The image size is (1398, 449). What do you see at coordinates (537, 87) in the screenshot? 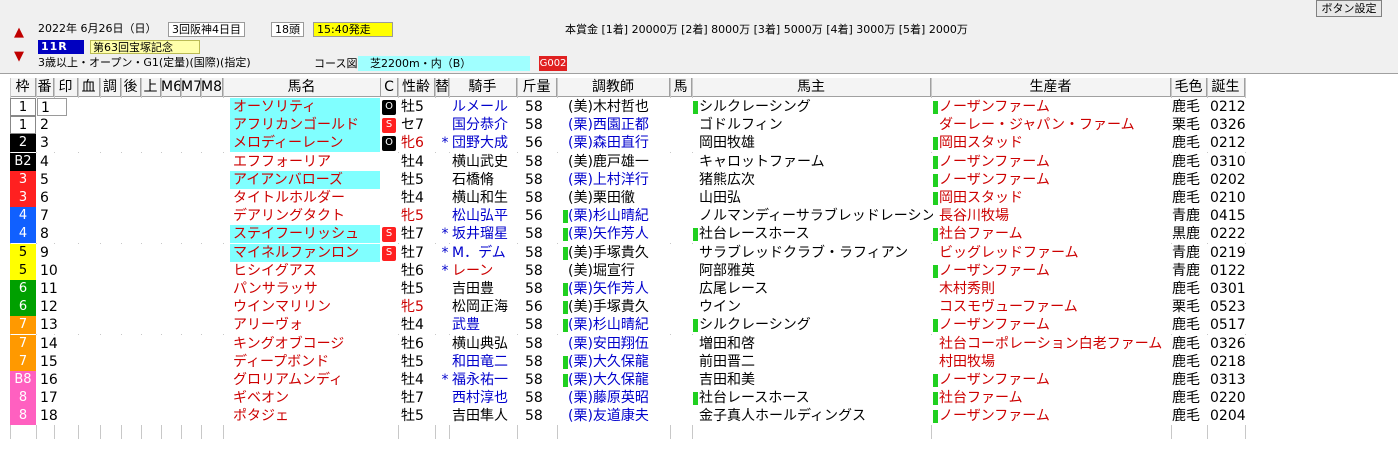
I see `column-header: 斤量` at bounding box center [537, 87].